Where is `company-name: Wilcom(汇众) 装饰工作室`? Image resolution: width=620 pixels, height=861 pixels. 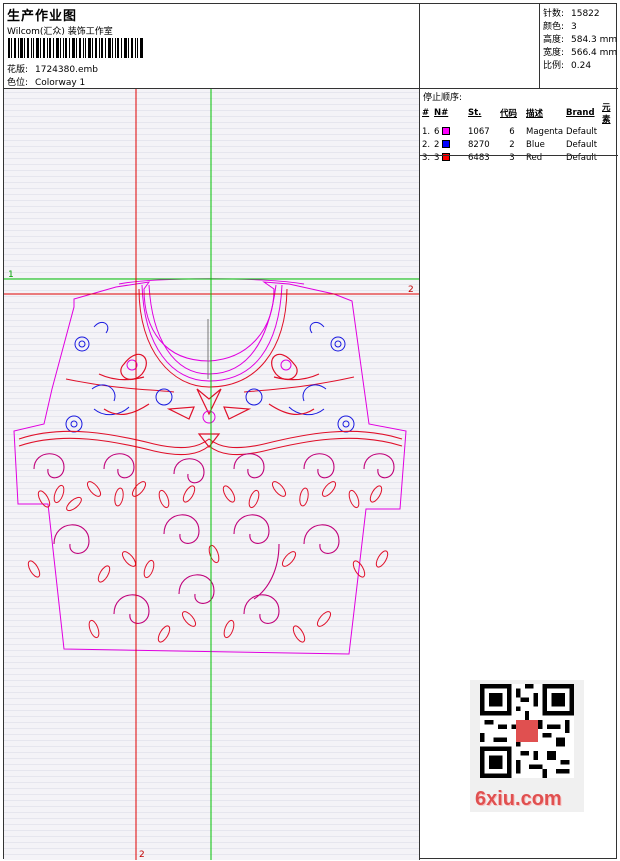
company-name: Wilcom(汇众) 装饰工作室 is located at coordinates (60, 32).